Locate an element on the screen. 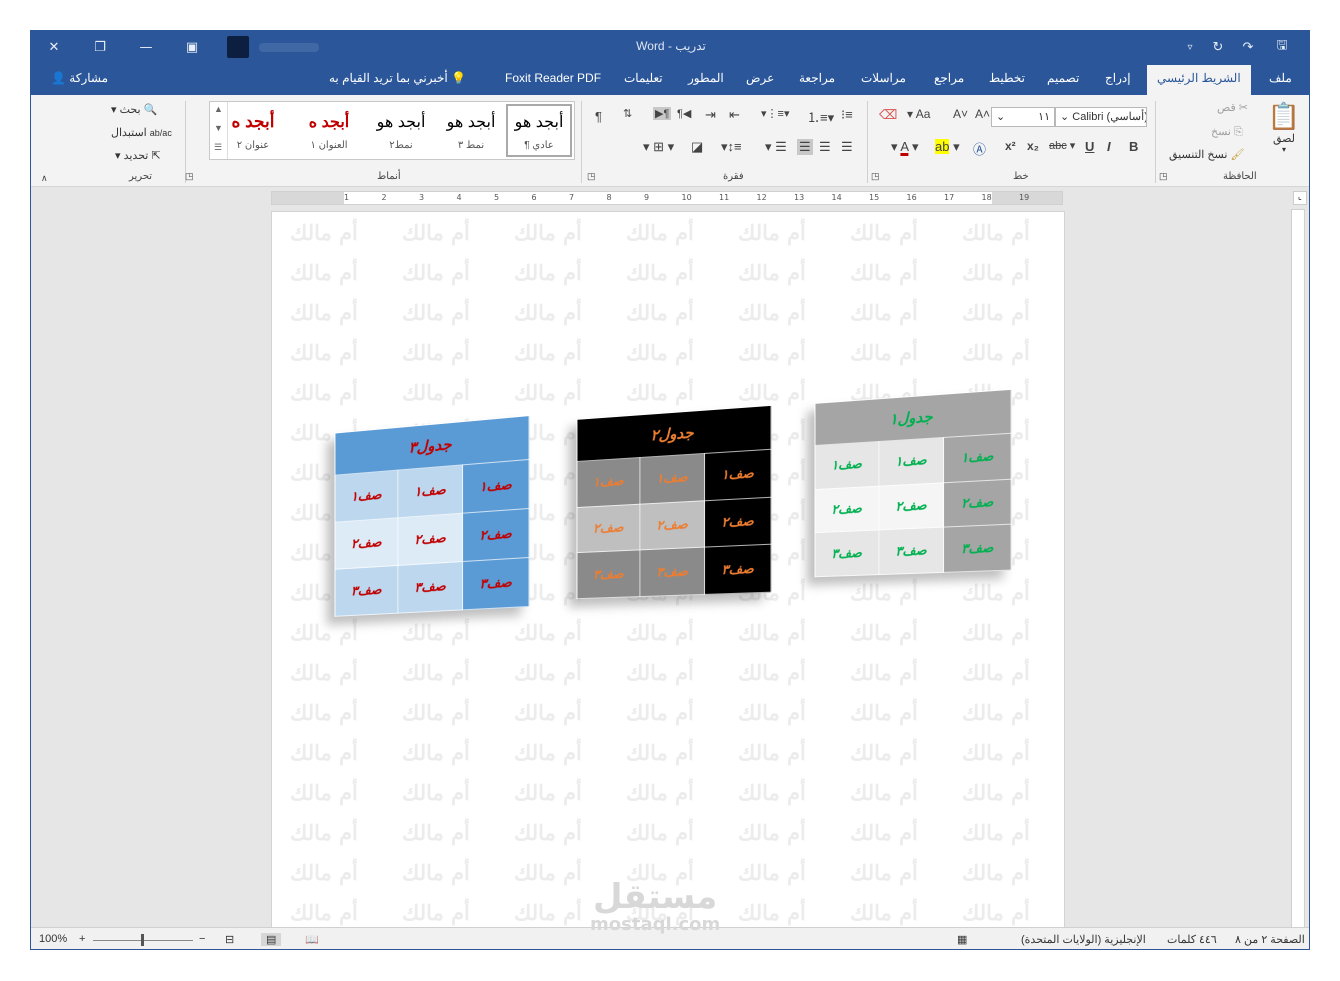 This screenshot has width=1340, height=981. style-normal: أبجد هو ¶ عادي is located at coordinates (539, 130).